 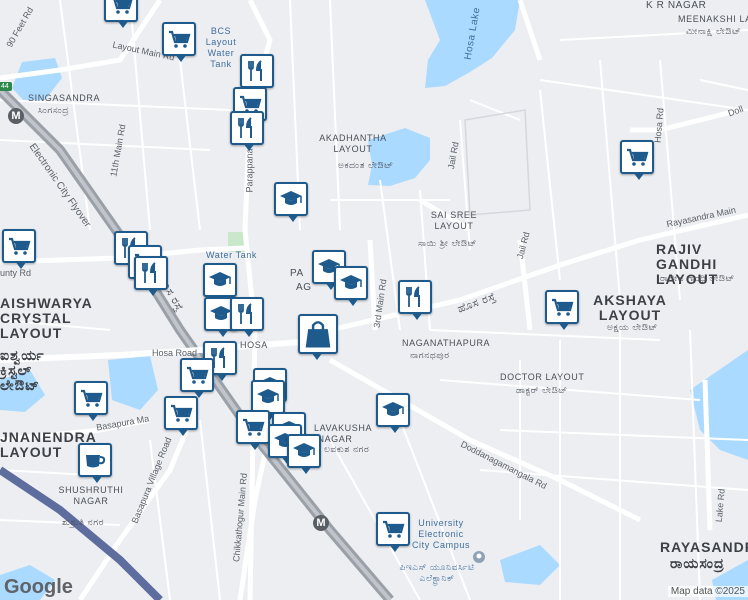 What do you see at coordinates (366, 165) in the screenshot?
I see `akadhantha-kn-label: ಅಕದಂತ ಲೇಔಟ್` at bounding box center [366, 165].